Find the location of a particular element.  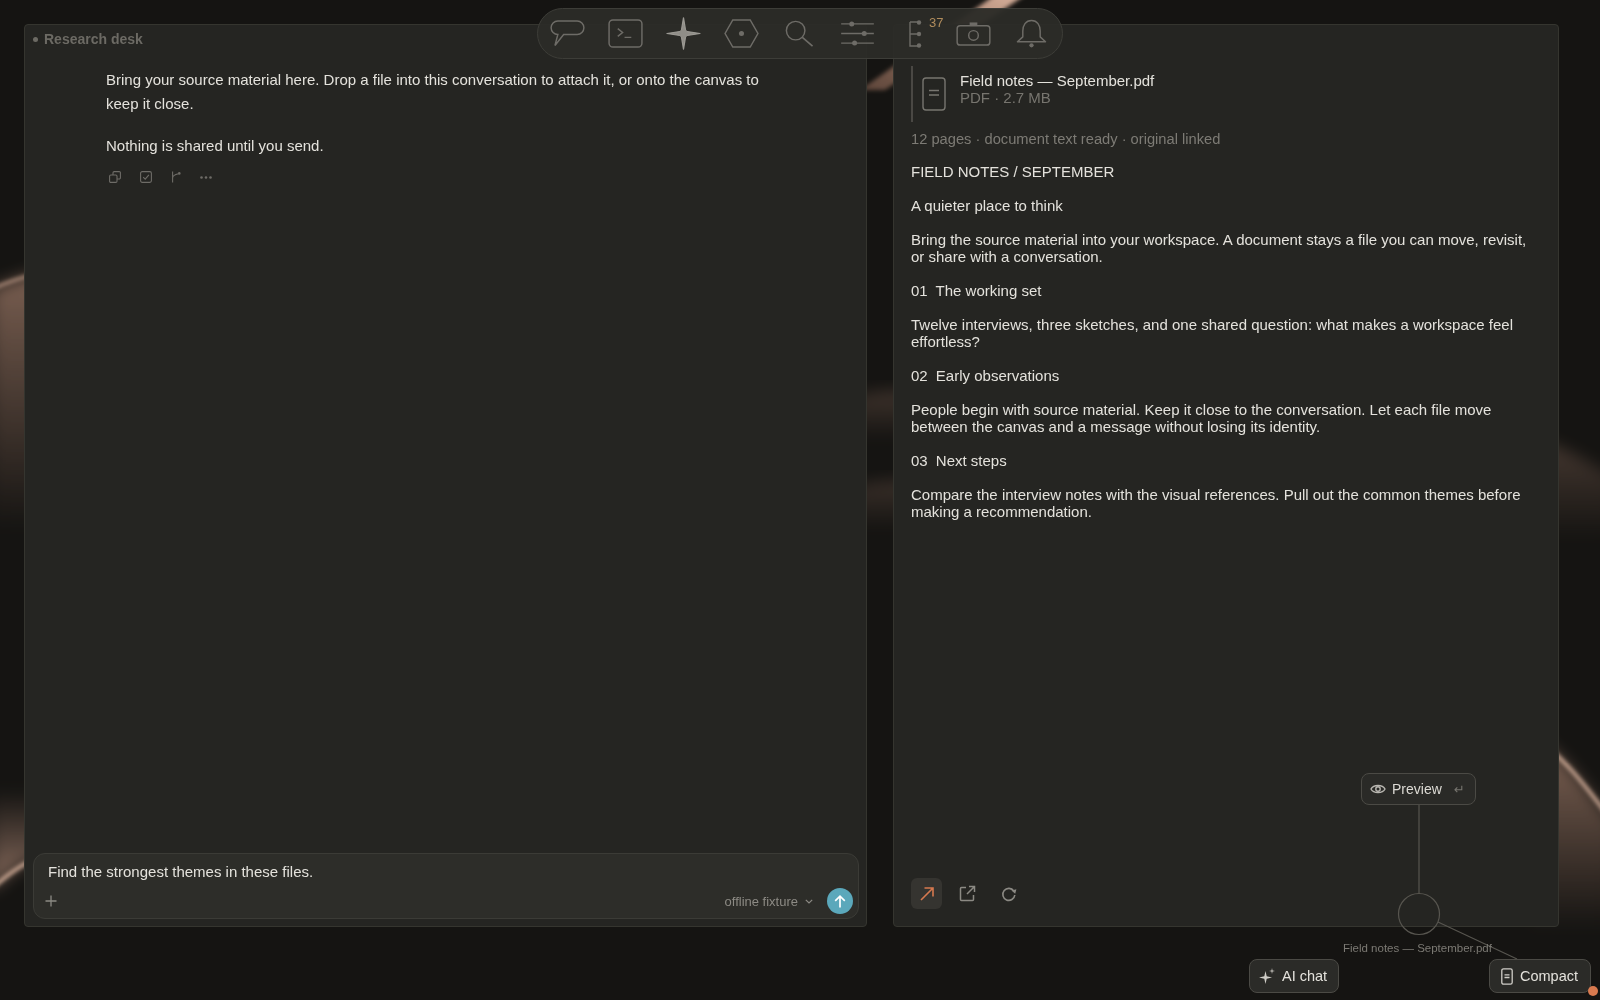

diagonal-arrow-icon is located at coordinates (926, 893).